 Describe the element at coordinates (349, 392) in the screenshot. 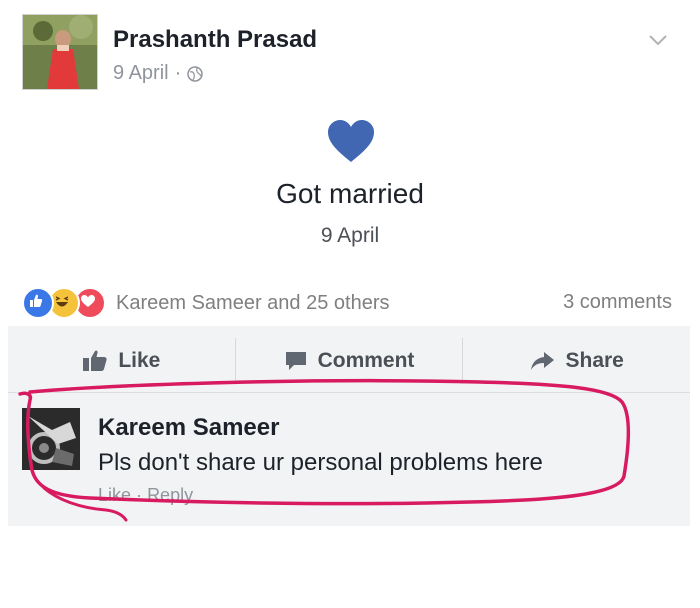

I see `section-divider` at that location.